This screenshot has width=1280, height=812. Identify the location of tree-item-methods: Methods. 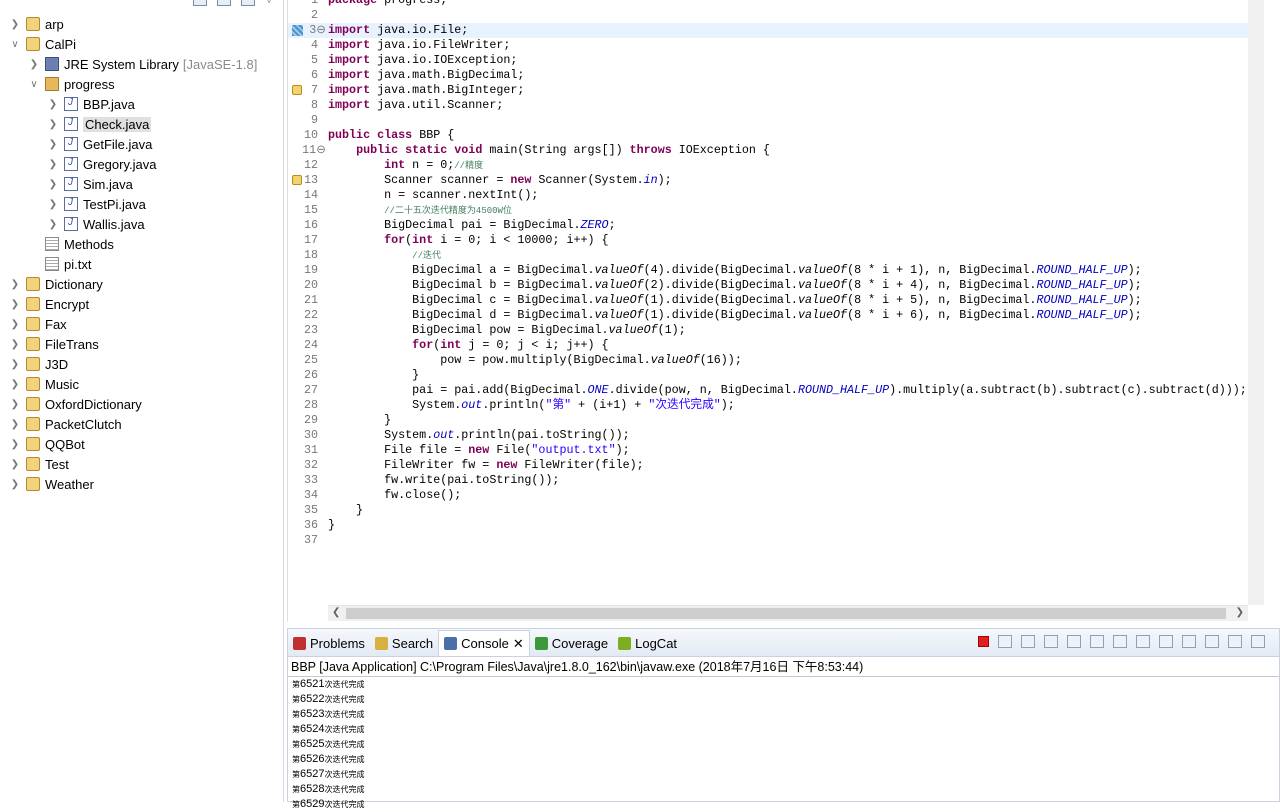
(70, 244).